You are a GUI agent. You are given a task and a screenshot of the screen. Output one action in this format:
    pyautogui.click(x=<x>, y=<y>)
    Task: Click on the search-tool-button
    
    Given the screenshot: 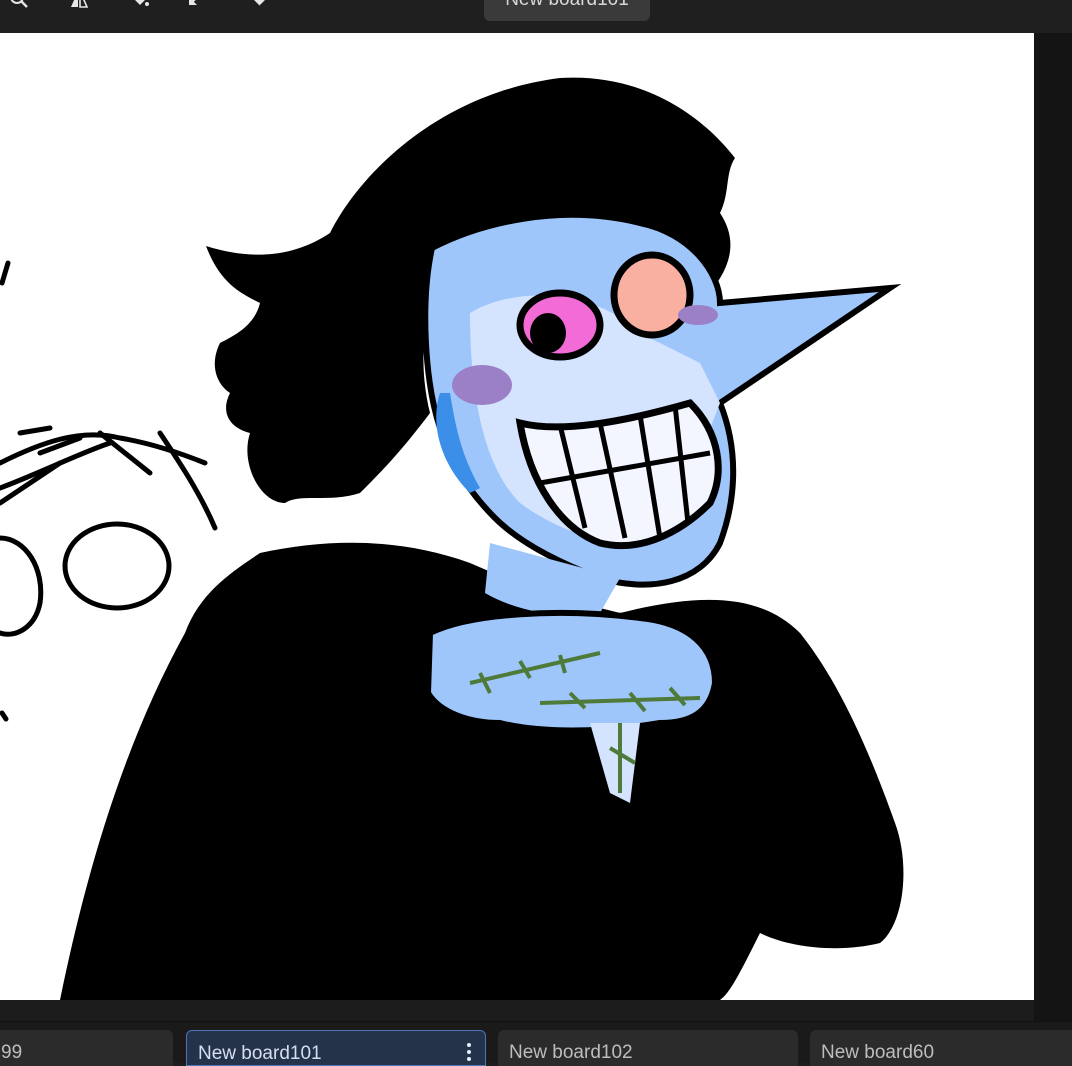 What is the action you would take?
    pyautogui.click(x=19, y=6)
    